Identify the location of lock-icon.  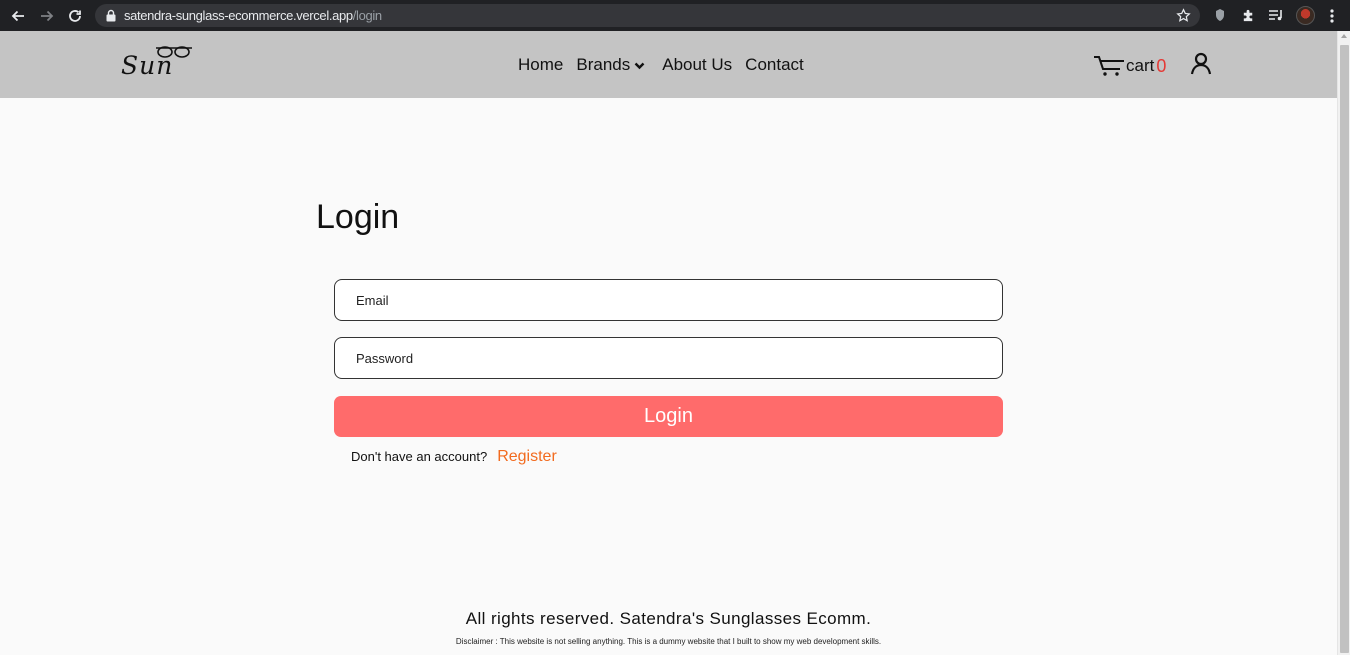
(111, 15).